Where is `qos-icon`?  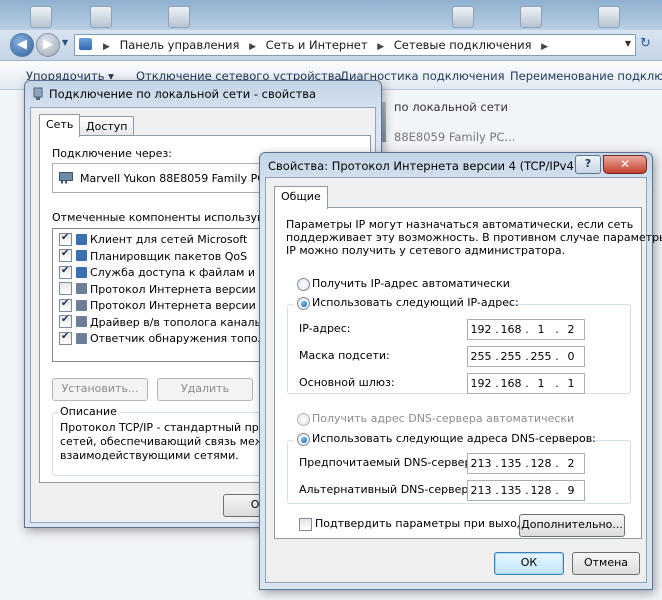
qos-icon is located at coordinates (81, 255).